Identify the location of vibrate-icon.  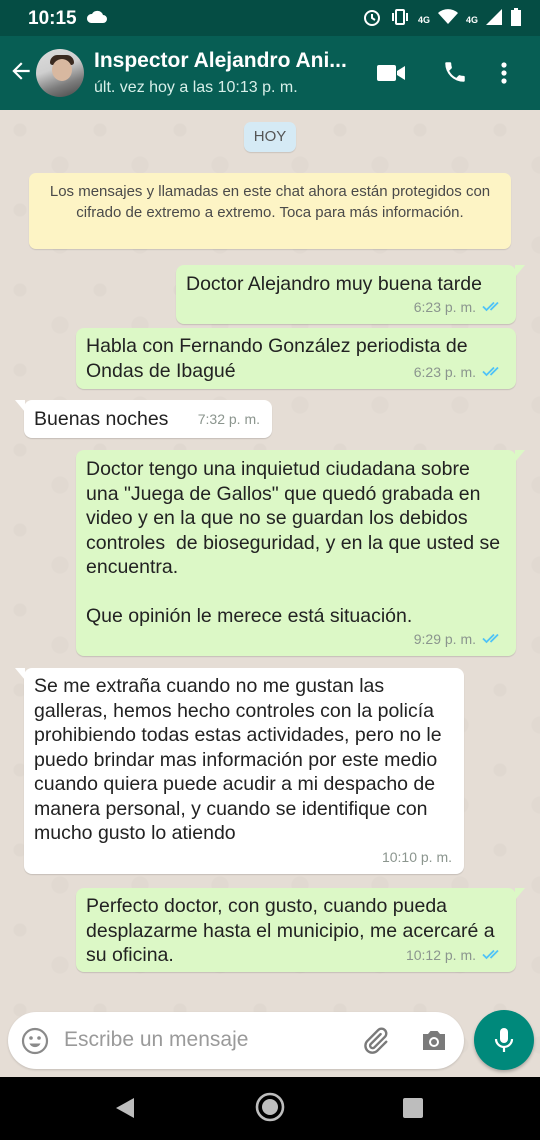
(400, 19).